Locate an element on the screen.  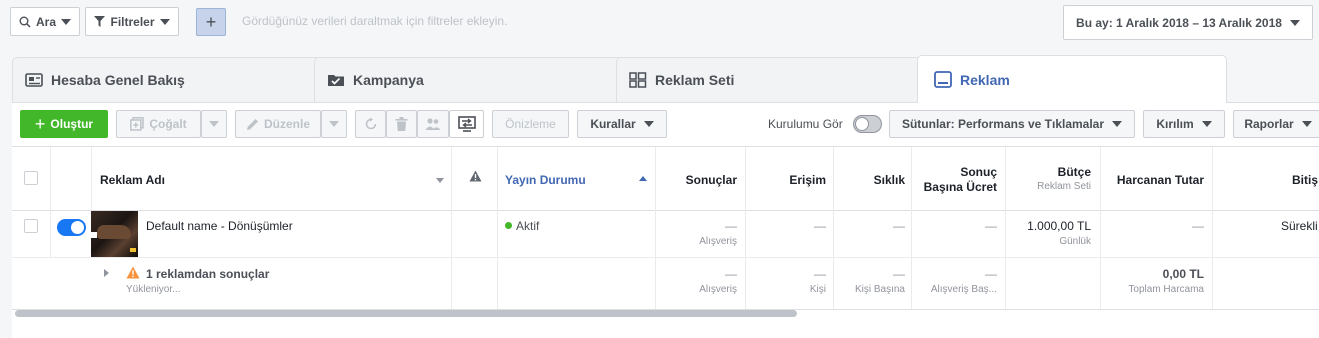
sort-dropdown-icon is located at coordinates (440, 180).